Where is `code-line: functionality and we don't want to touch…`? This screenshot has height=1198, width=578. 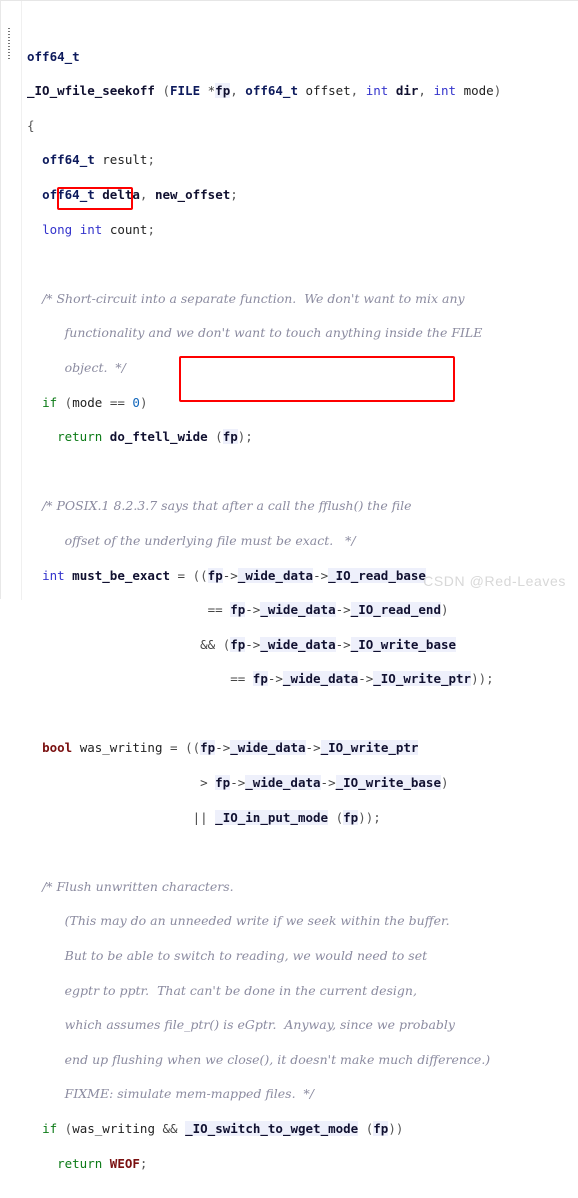 code-line: functionality and we don't want to touch… is located at coordinates (273, 333).